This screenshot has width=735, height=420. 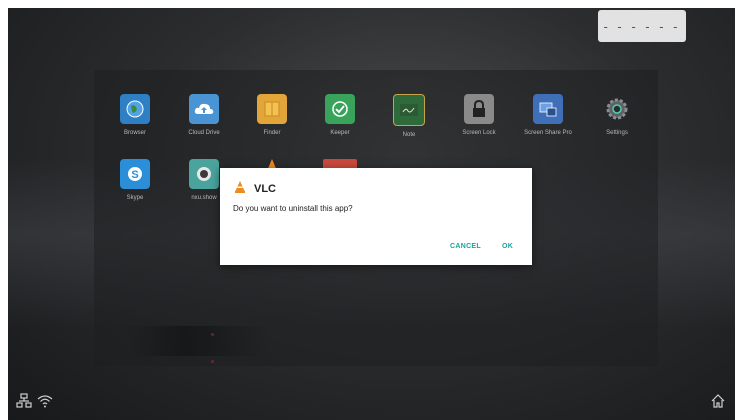 What do you see at coordinates (45, 403) in the screenshot?
I see `wifi-icon` at bounding box center [45, 403].